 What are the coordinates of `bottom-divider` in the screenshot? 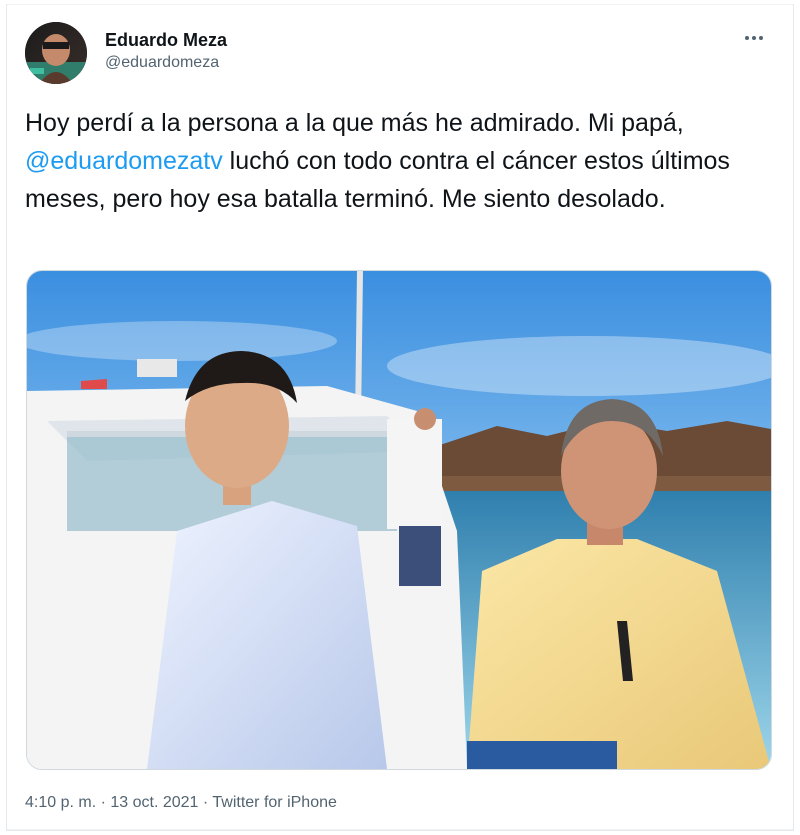 It's located at (400, 829).